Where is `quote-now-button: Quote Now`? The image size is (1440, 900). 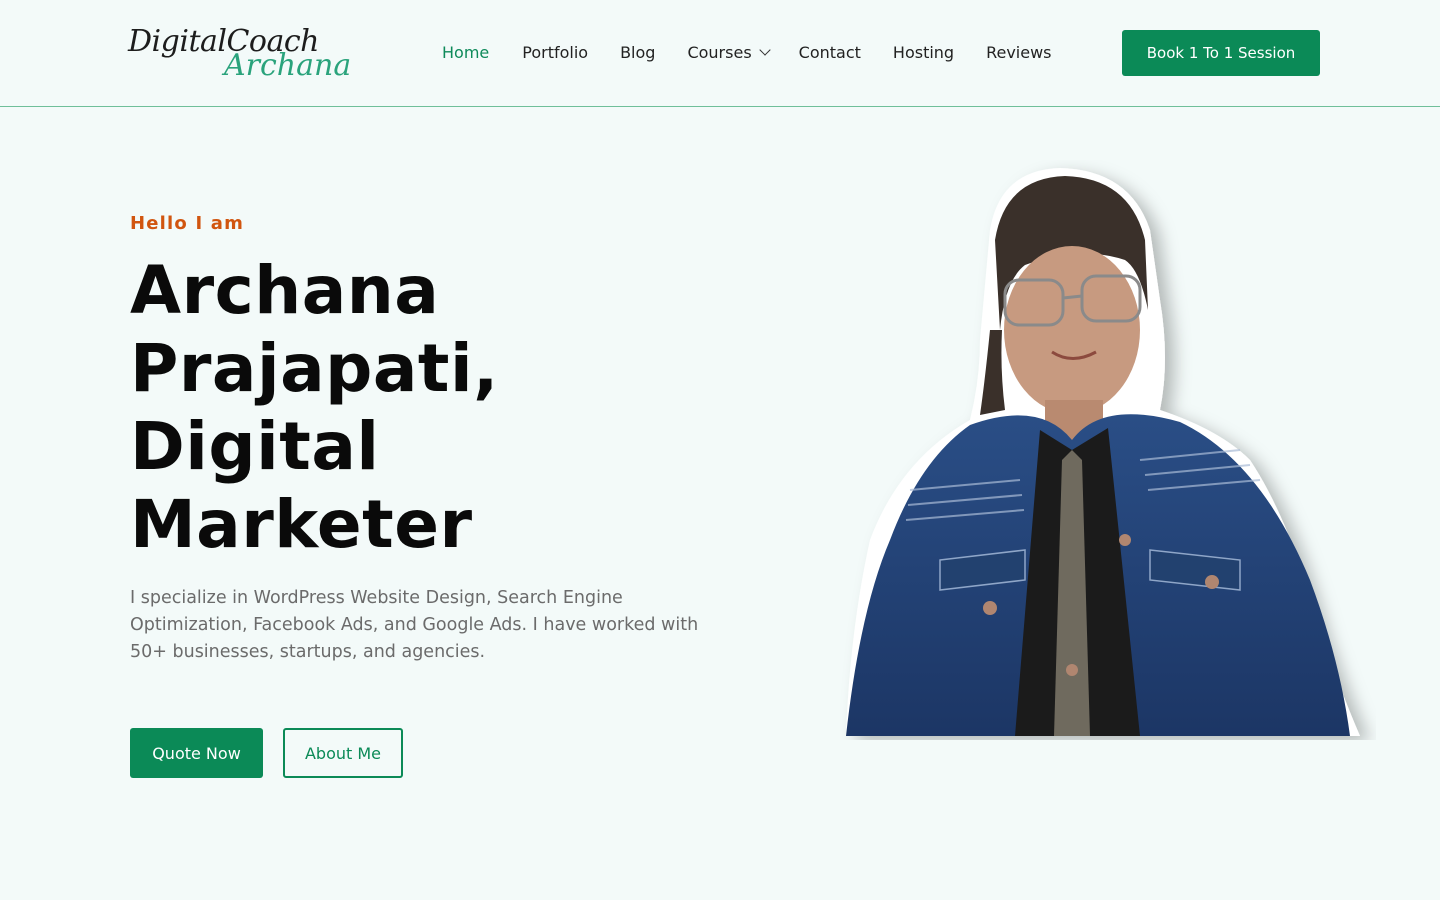 quote-now-button: Quote Now is located at coordinates (196, 753).